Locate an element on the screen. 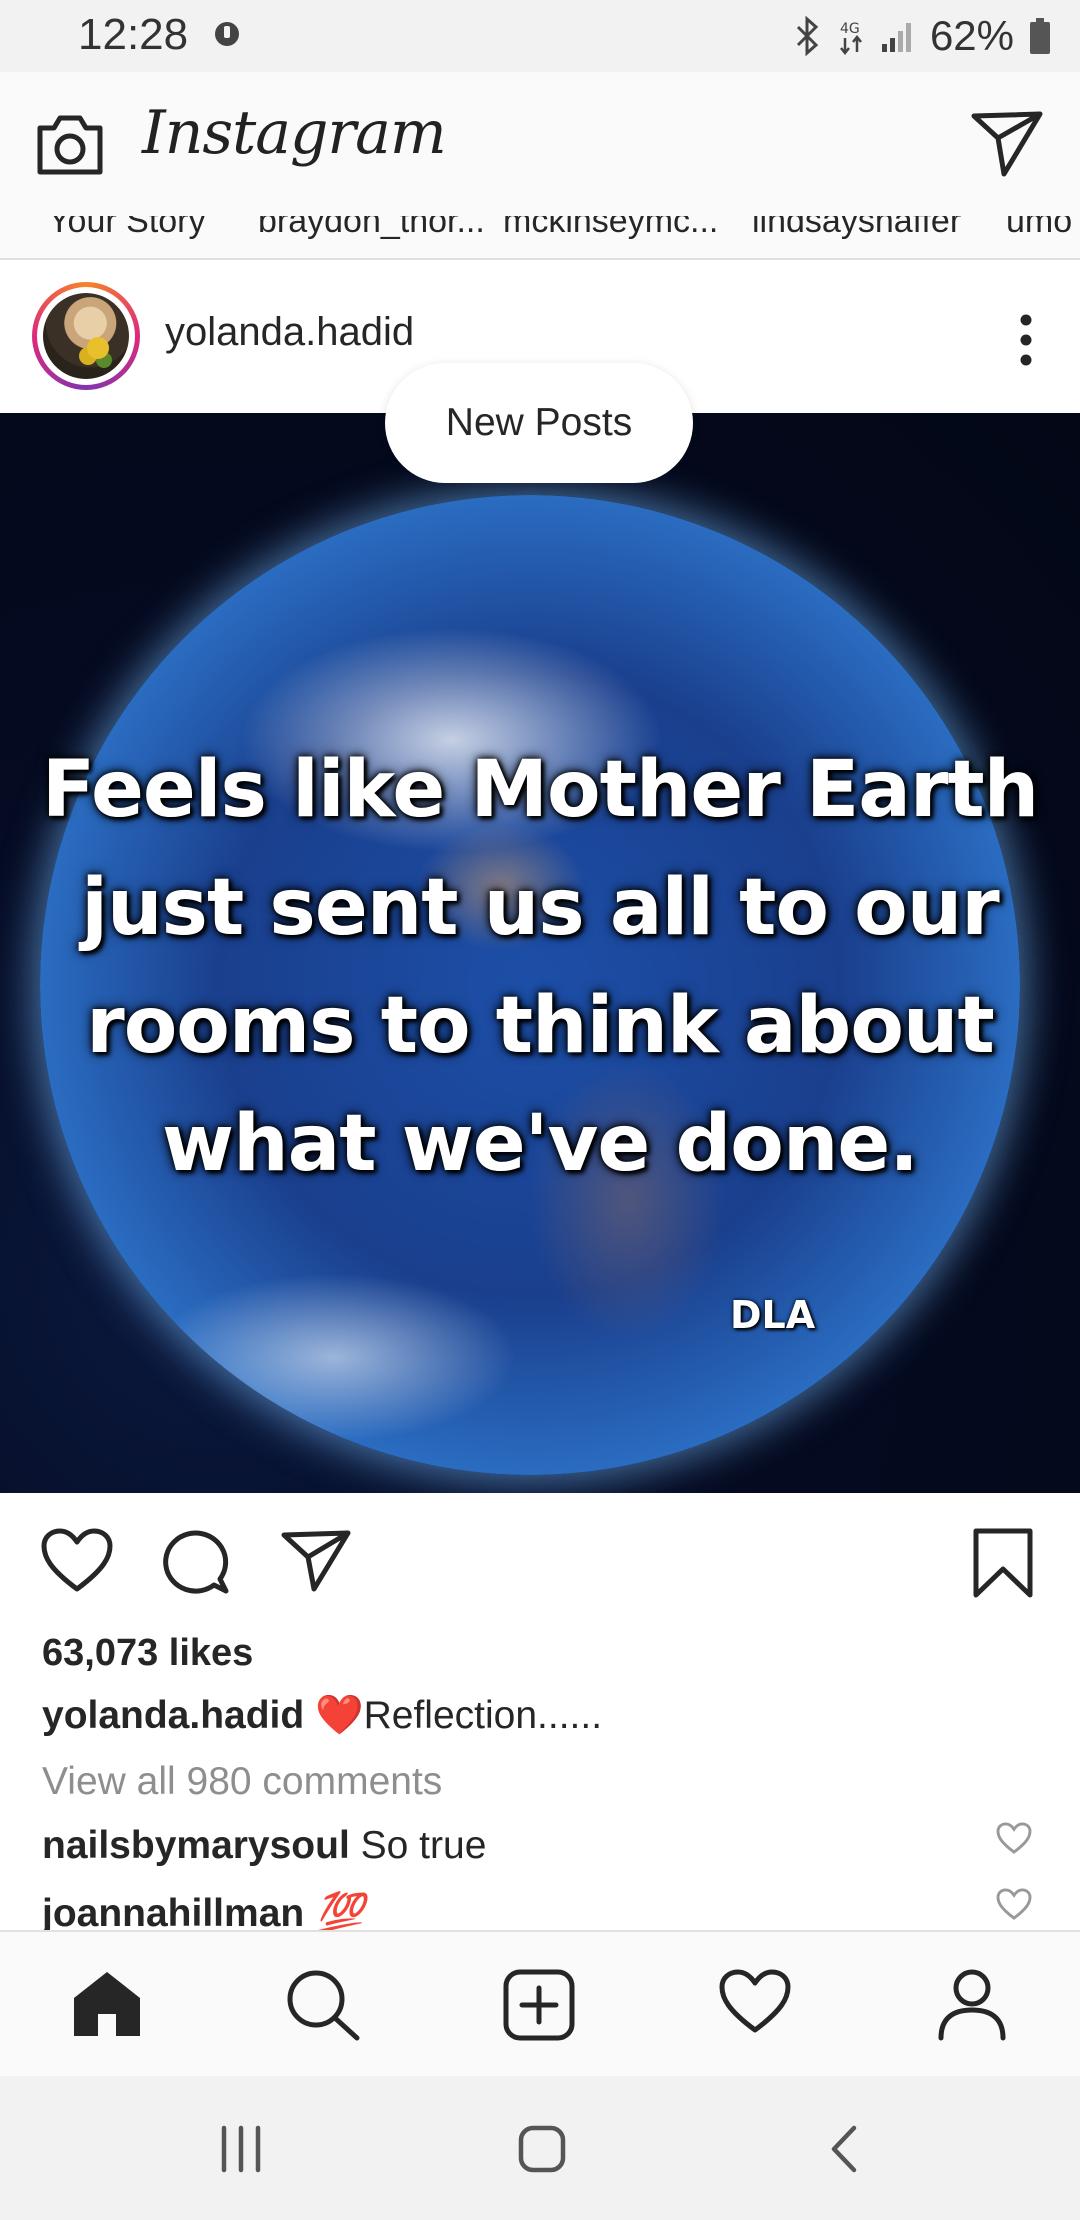 The width and height of the screenshot is (1080, 2220). quote-line: just sent us all to our is located at coordinates (540, 908).